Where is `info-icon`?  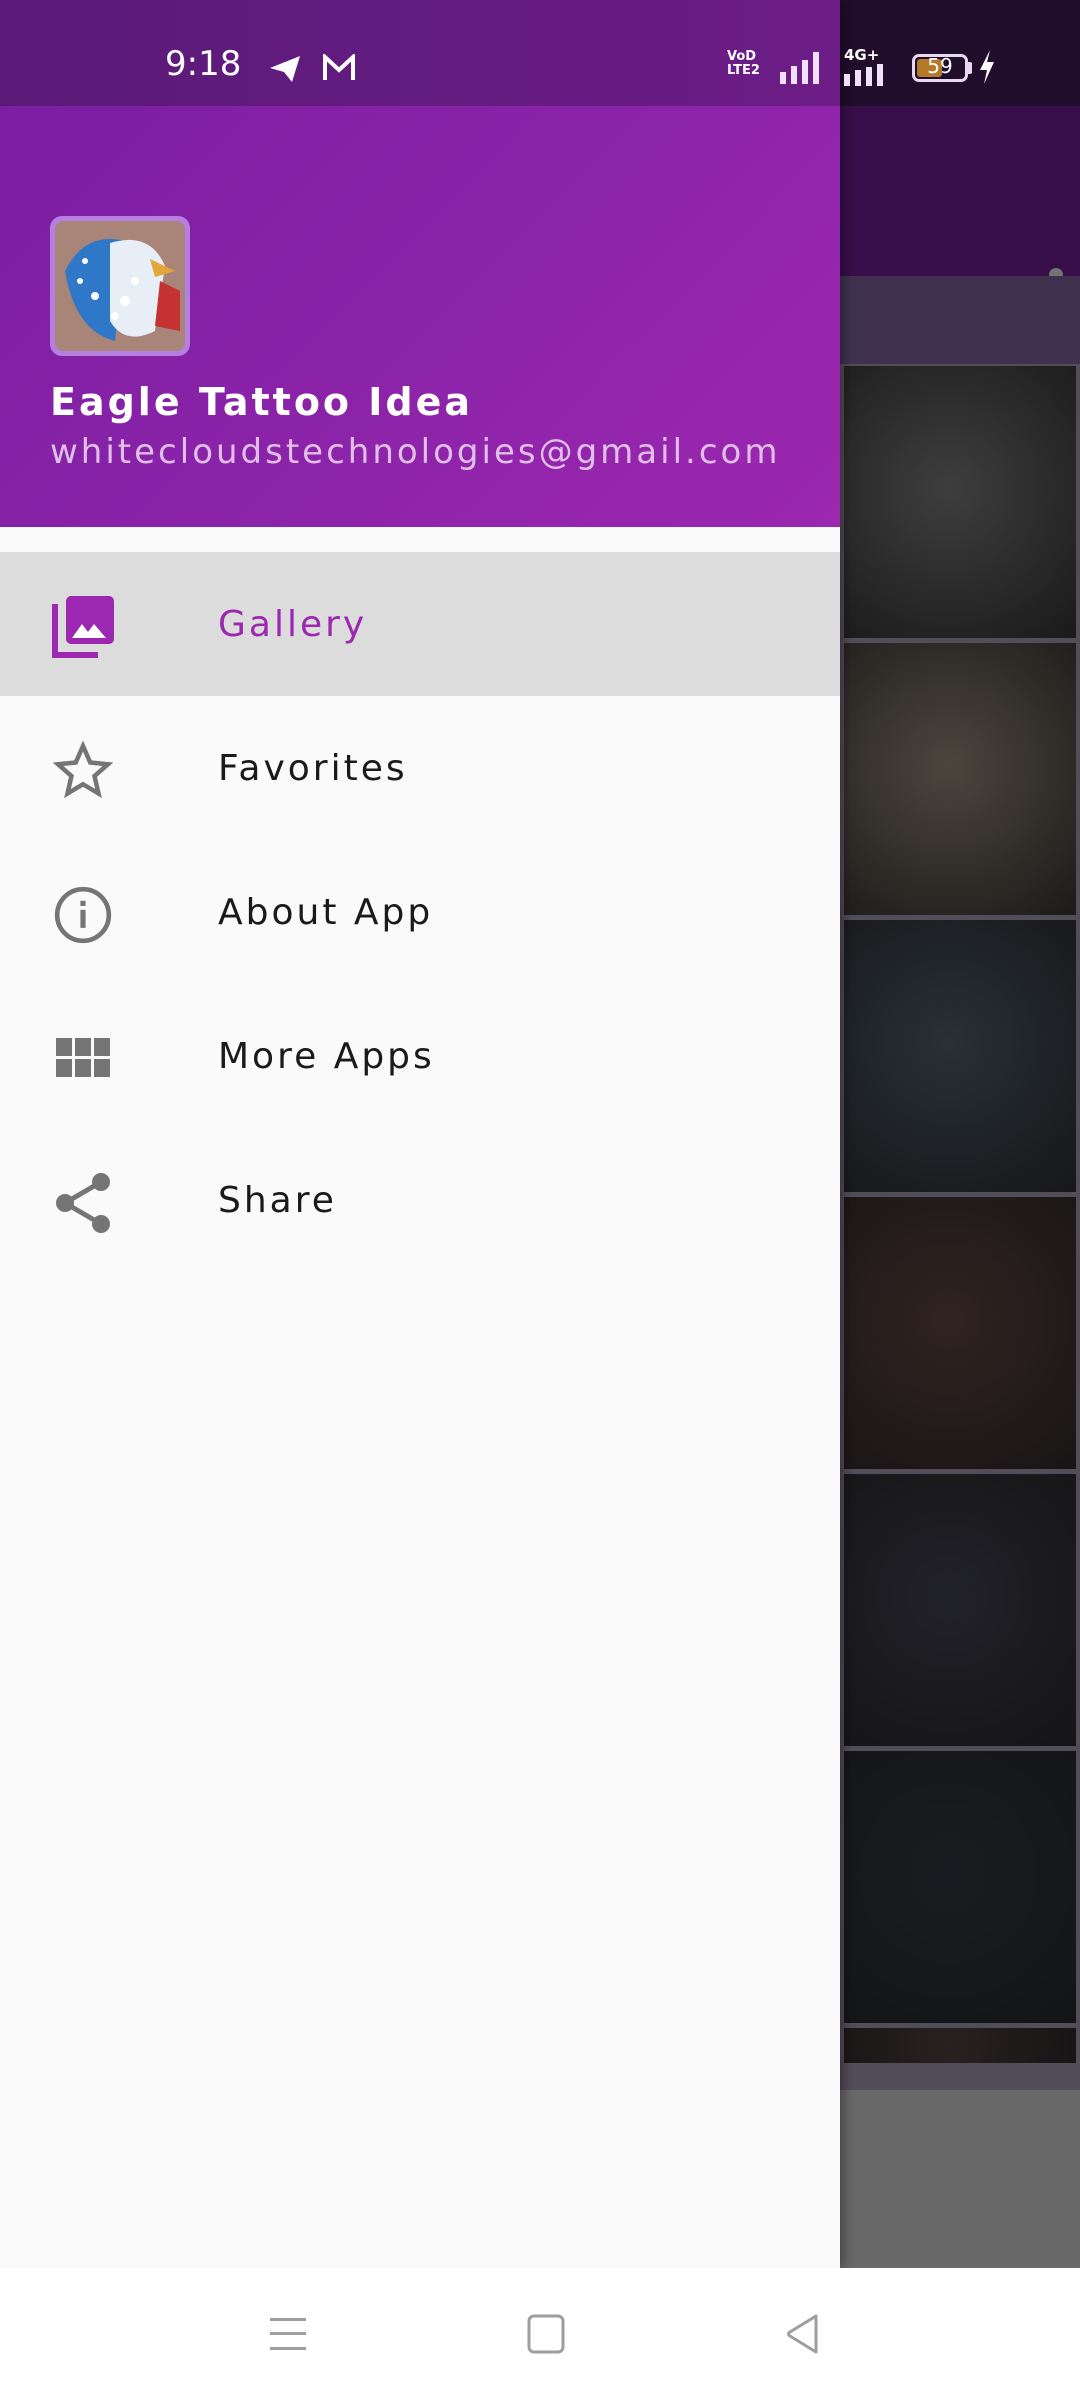
info-icon is located at coordinates (83, 915).